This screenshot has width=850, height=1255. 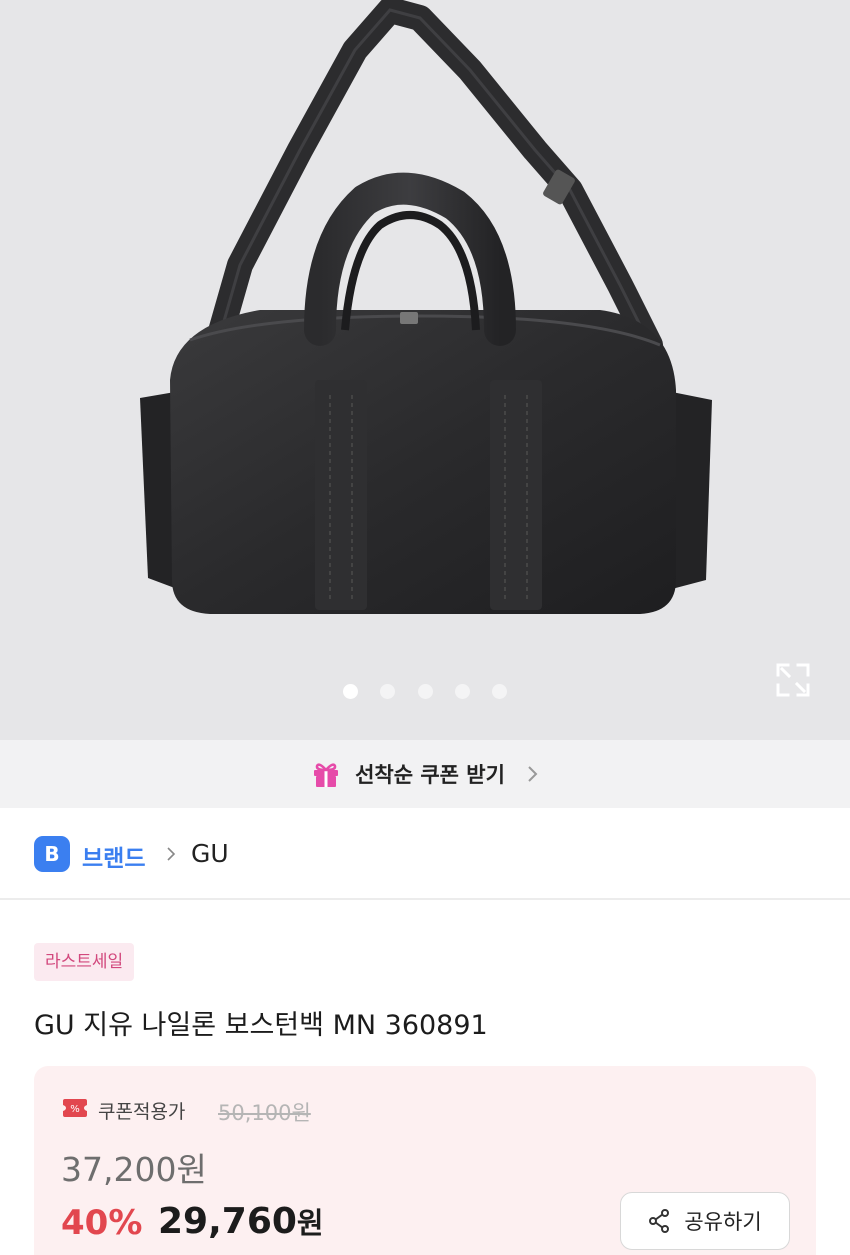 What do you see at coordinates (102, 1223) in the screenshot?
I see `discount-rate: 40%` at bounding box center [102, 1223].